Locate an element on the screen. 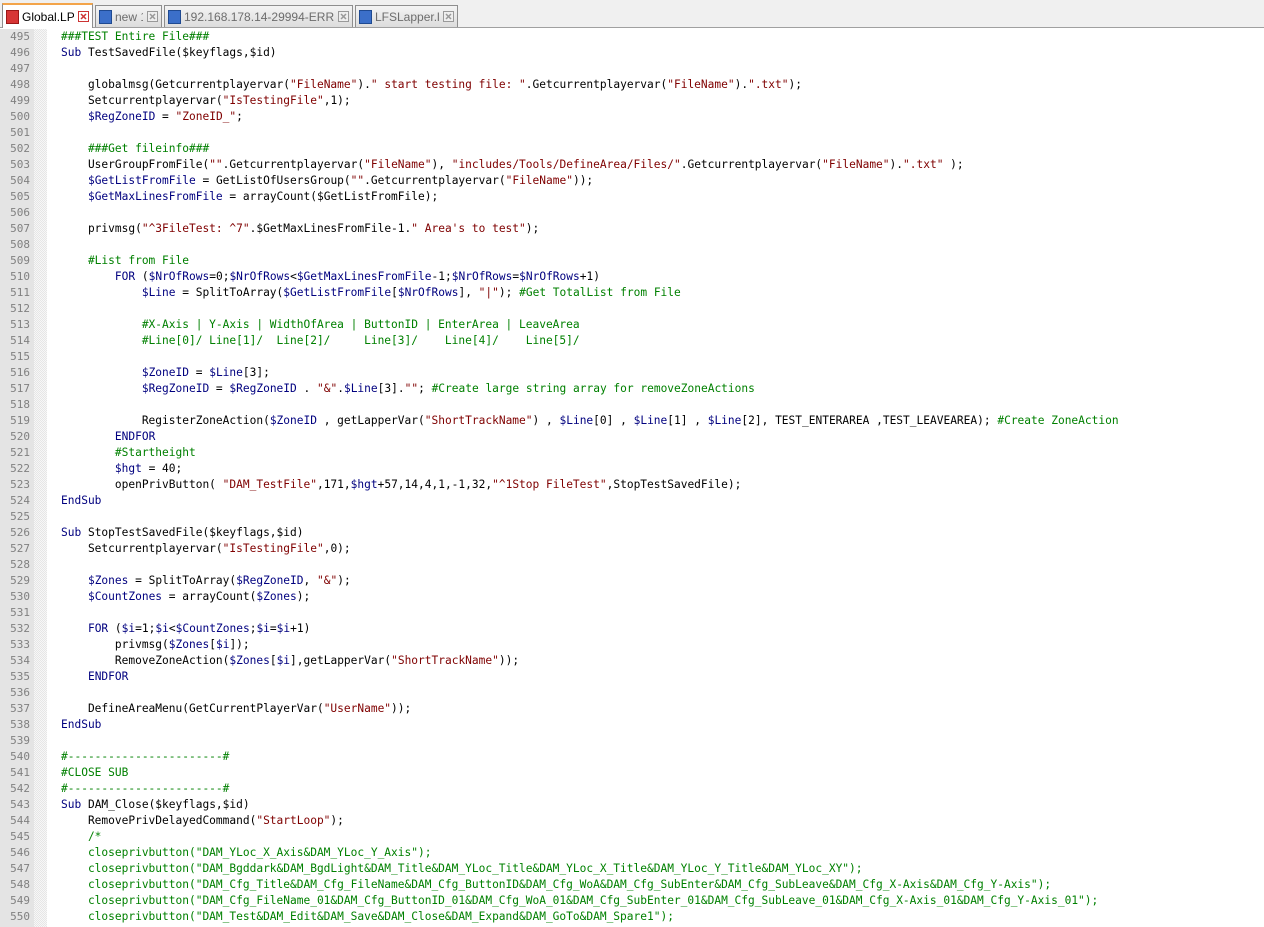 This screenshot has width=1264, height=927. line-number: 519 is located at coordinates (20, 420).